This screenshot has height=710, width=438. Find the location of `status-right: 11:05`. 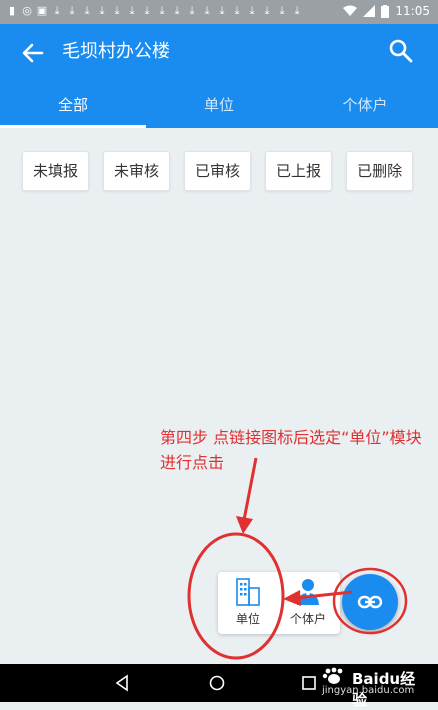

status-right: 11:05 is located at coordinates (386, 11).